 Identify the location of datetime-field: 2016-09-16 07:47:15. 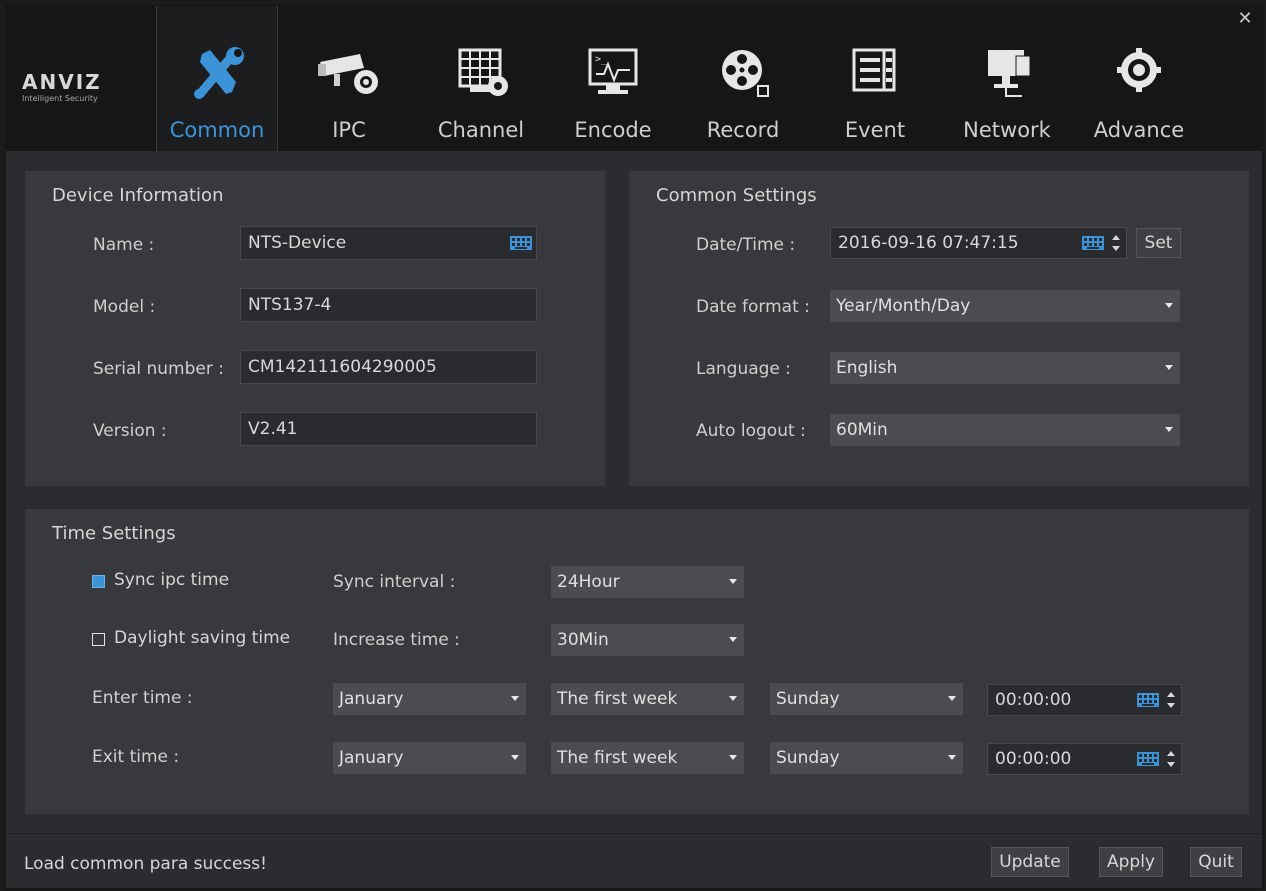
(978, 243).